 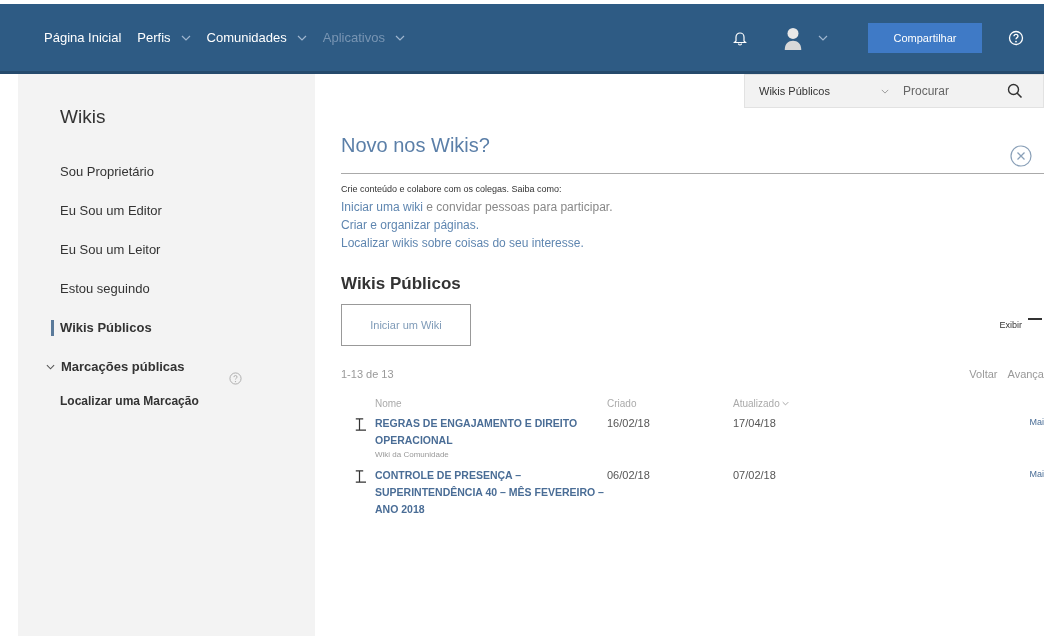 What do you see at coordinates (477, 207) in the screenshot?
I see `intro-text: Iniciar uma wiki e convidar pessoas para participar.` at bounding box center [477, 207].